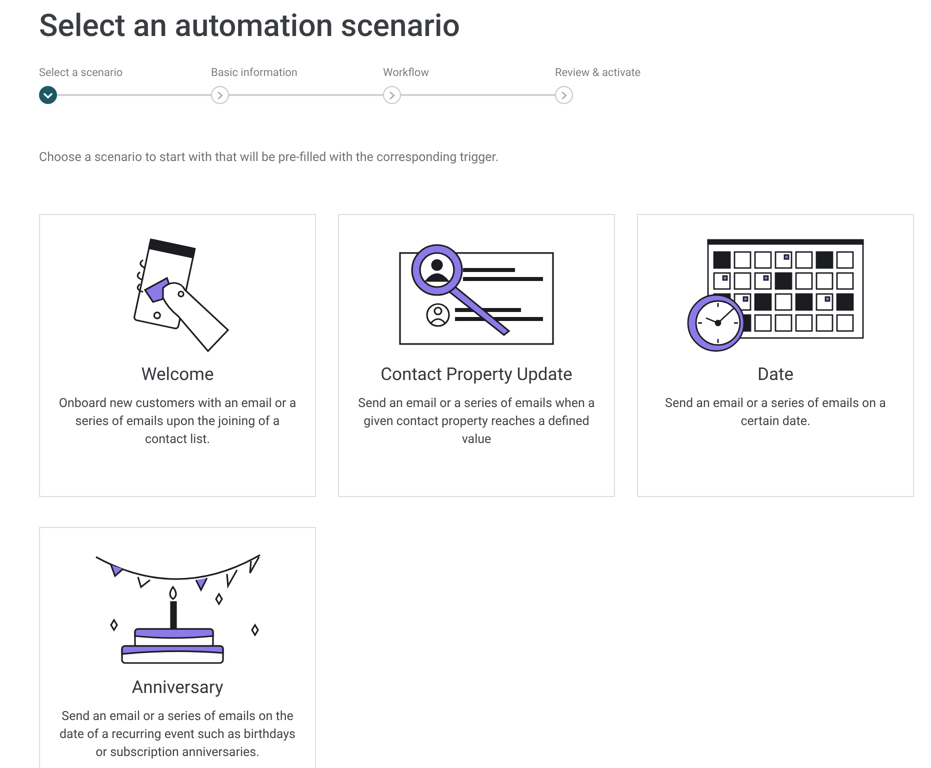 The width and height of the screenshot is (931, 768). Describe the element at coordinates (177, 355) in the screenshot. I see `scenario-card: Welcome Onboard new customers with an email or a series of emails upon the joining of a contact list.` at that location.